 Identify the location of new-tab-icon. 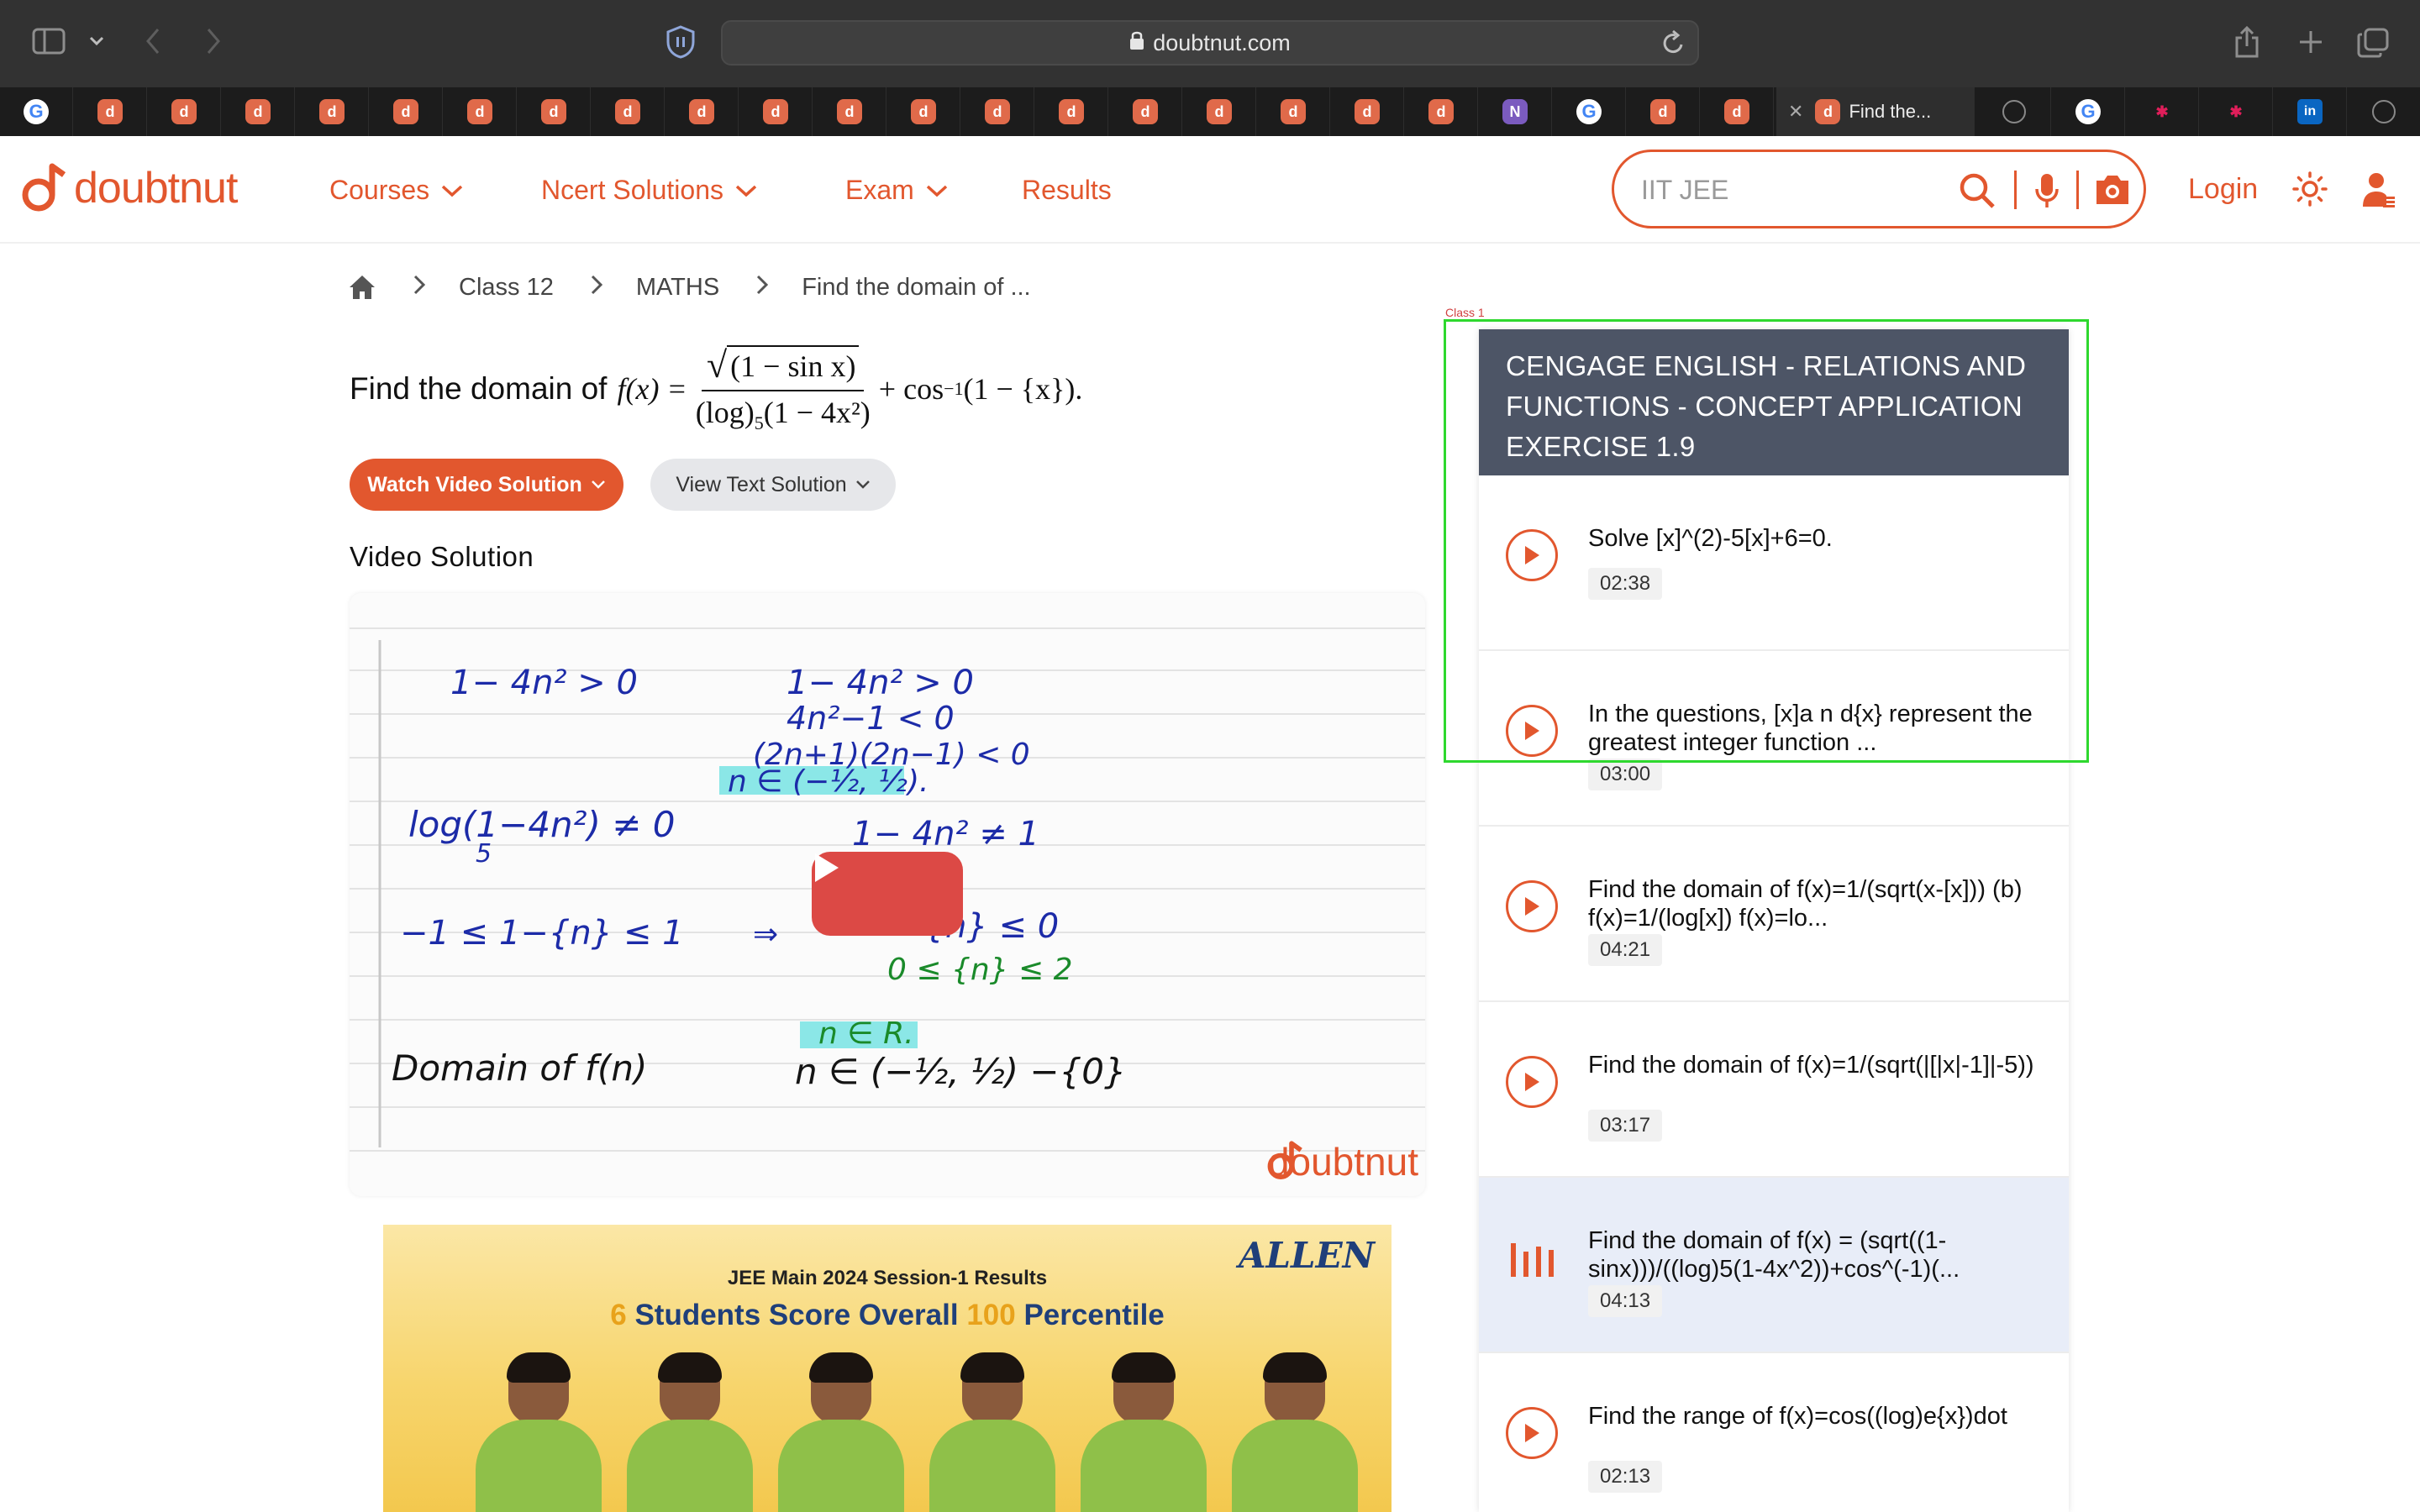
(2311, 42).